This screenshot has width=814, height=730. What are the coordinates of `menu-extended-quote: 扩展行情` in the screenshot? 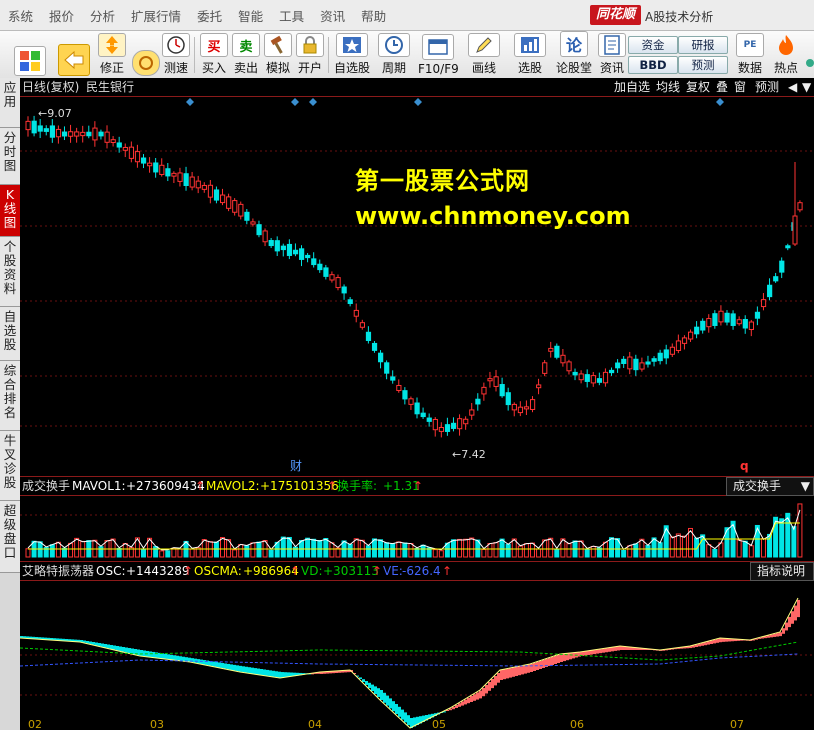 It's located at (156, 15).